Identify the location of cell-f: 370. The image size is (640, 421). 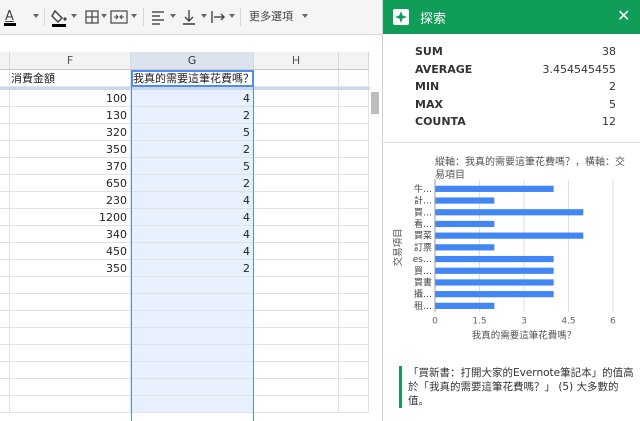
(70, 166).